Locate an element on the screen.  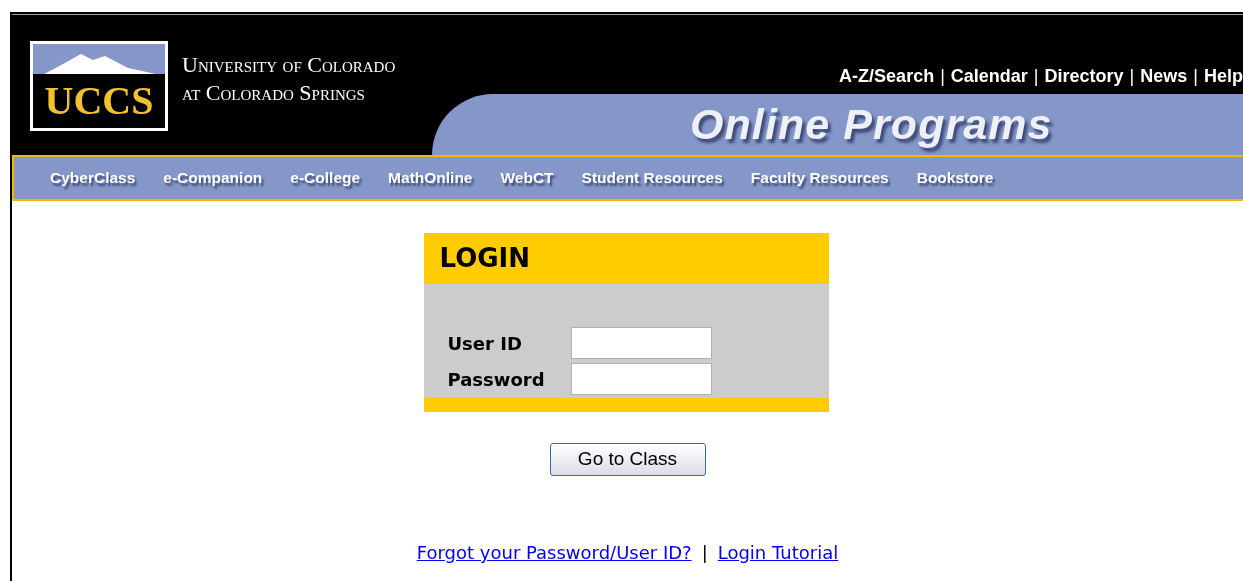
footer-link: Login Tutorial is located at coordinates (778, 552).